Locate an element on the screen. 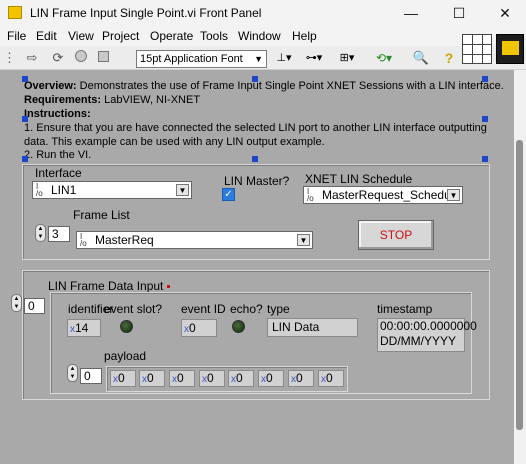  search-icon: 🔍 is located at coordinates (421, 58).